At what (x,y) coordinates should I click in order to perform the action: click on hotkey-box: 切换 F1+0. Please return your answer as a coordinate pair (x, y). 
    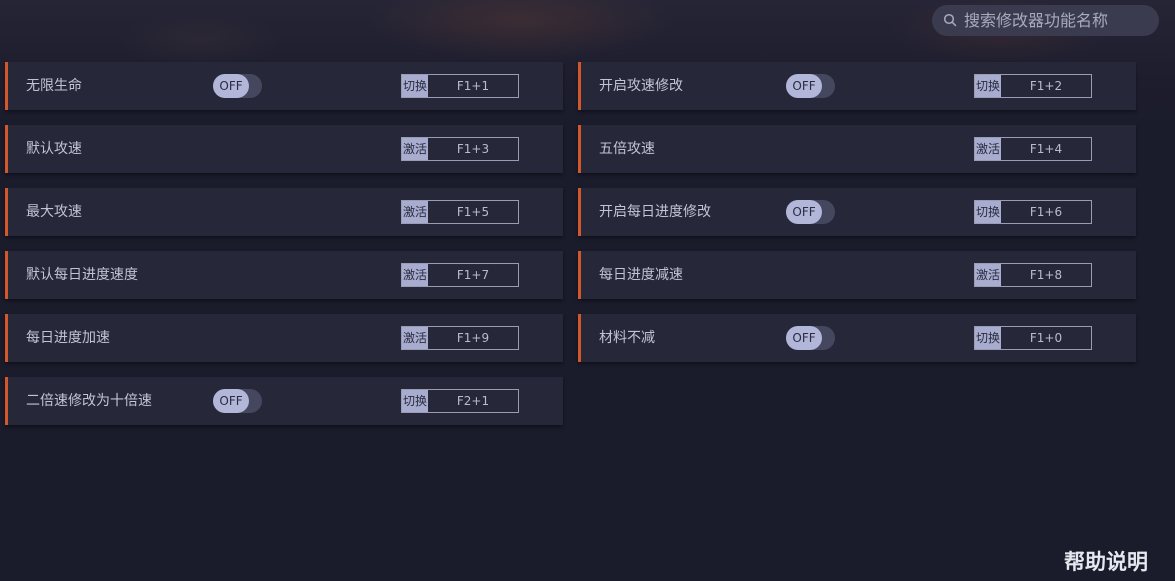
    Looking at the image, I should click on (1033, 338).